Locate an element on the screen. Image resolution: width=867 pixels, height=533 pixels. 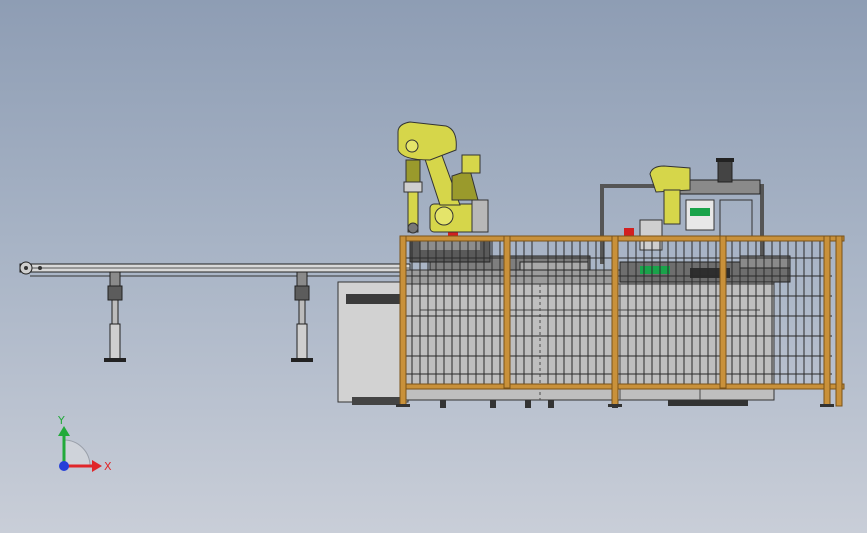
x-axis-arrow is located at coordinates (97, 466).